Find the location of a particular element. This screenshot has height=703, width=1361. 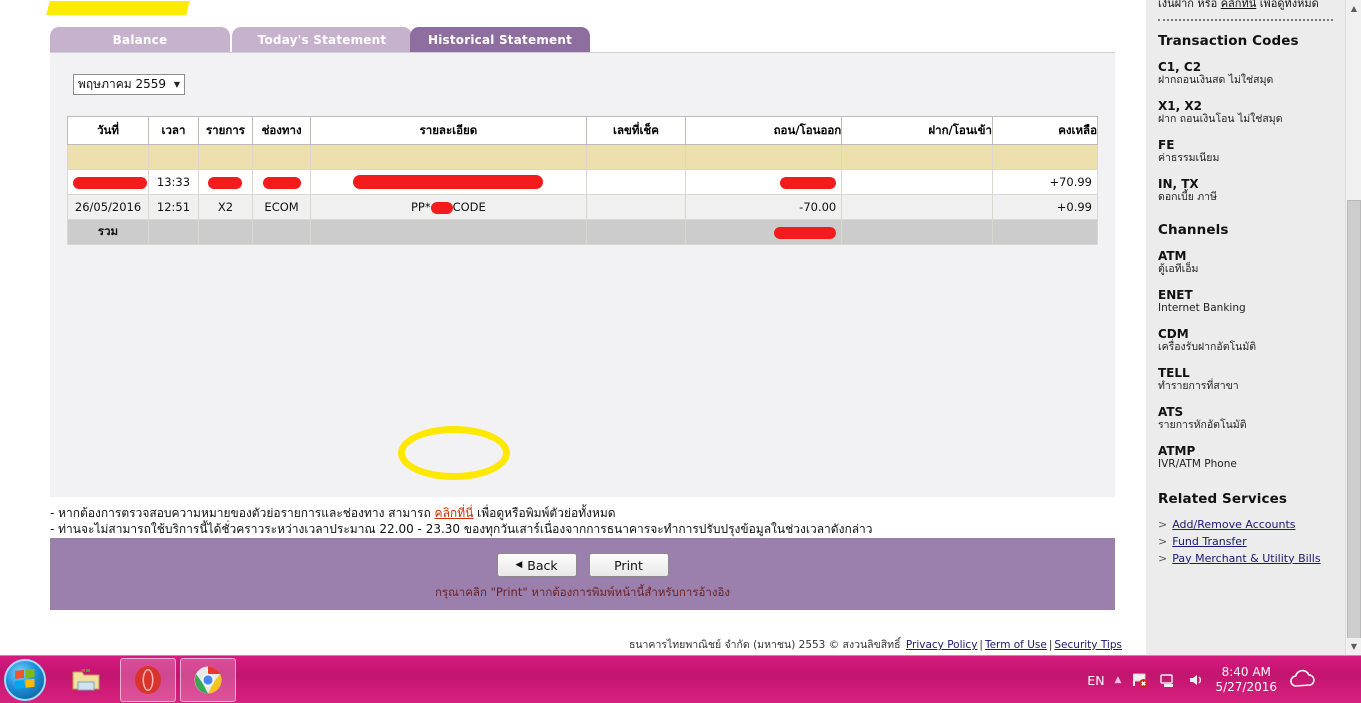

code-label: C1, C2 is located at coordinates (1180, 66).